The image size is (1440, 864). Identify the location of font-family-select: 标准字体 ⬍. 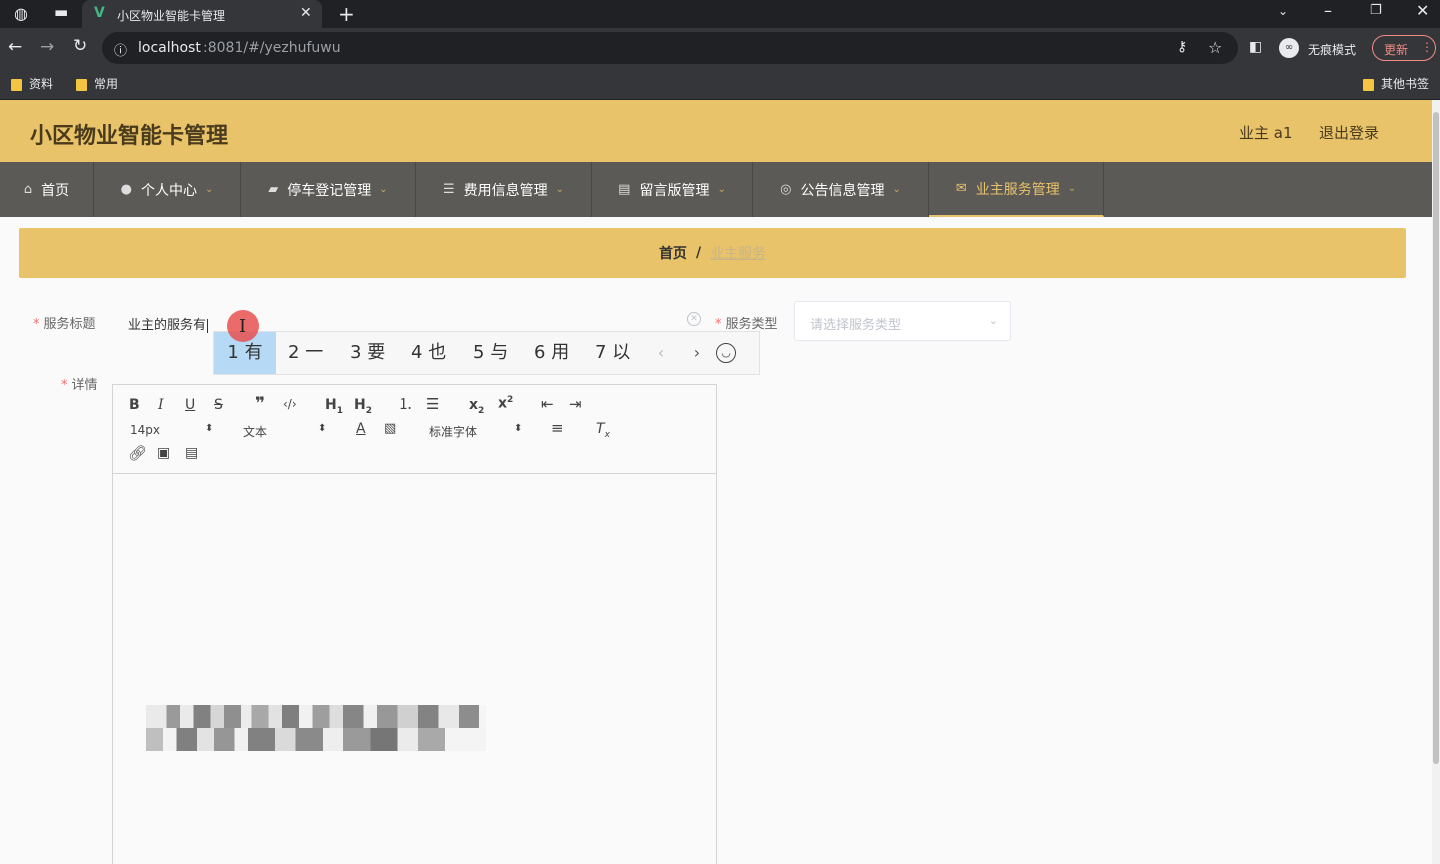
(476, 431).